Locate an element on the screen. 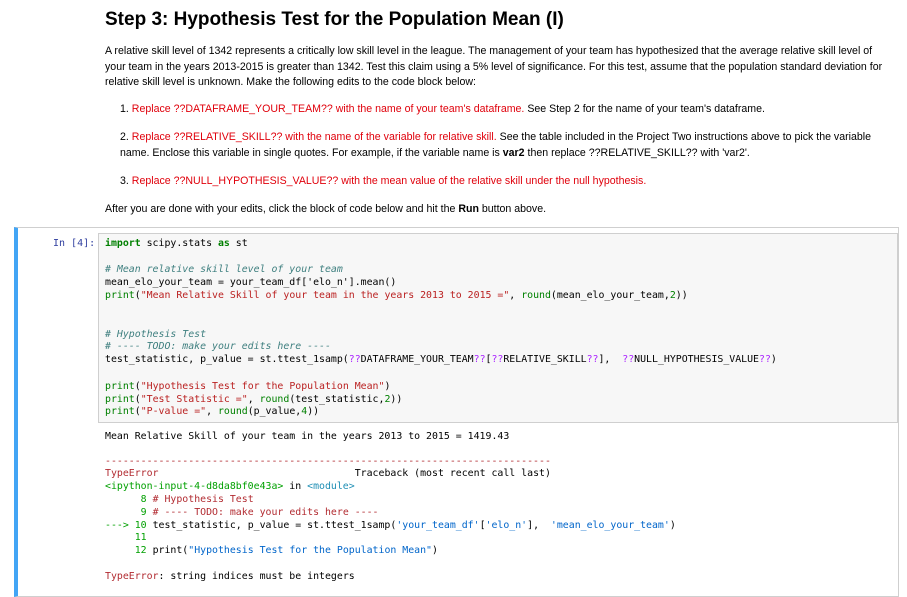 The width and height of the screenshot is (907, 597). error-text: : string indices must be integers is located at coordinates (256, 576).